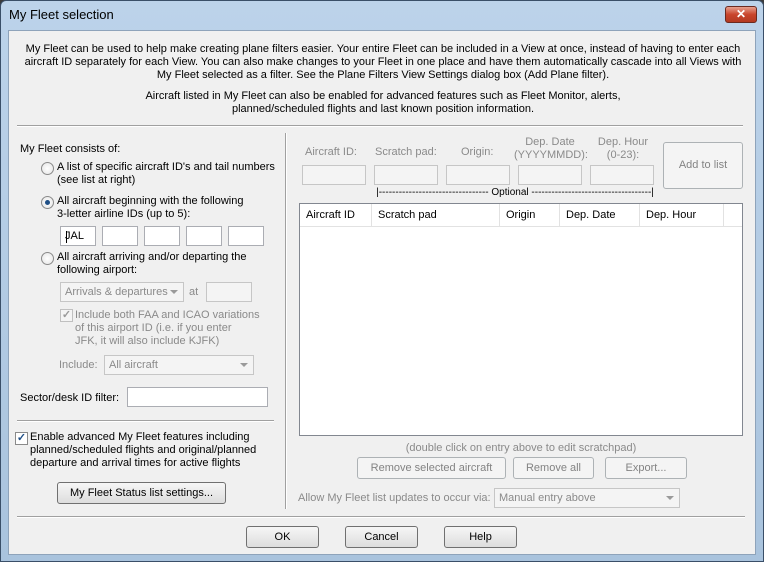  Describe the element at coordinates (382, 15) in the screenshot. I see `title-bar: My Fleet selection ✕` at that location.